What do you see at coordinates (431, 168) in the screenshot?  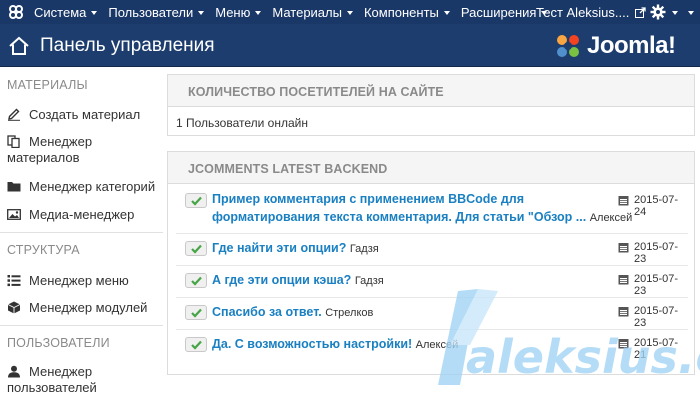 I see `panel-title: JCOMMENTS LATEST BACKEND` at bounding box center [431, 168].